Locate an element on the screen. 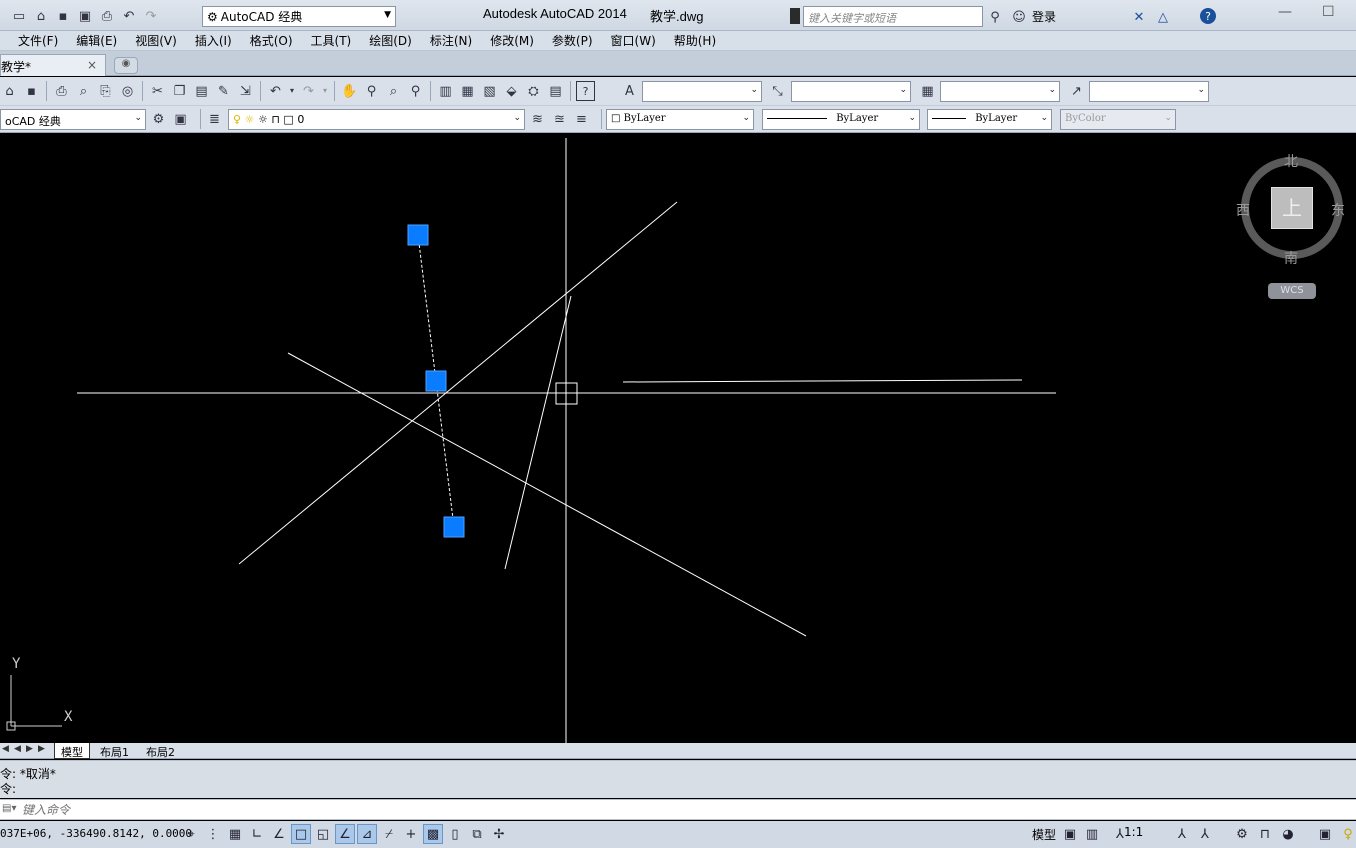 This screenshot has height=848, width=1356. layer-properties-icon: ≣ is located at coordinates (214, 119).